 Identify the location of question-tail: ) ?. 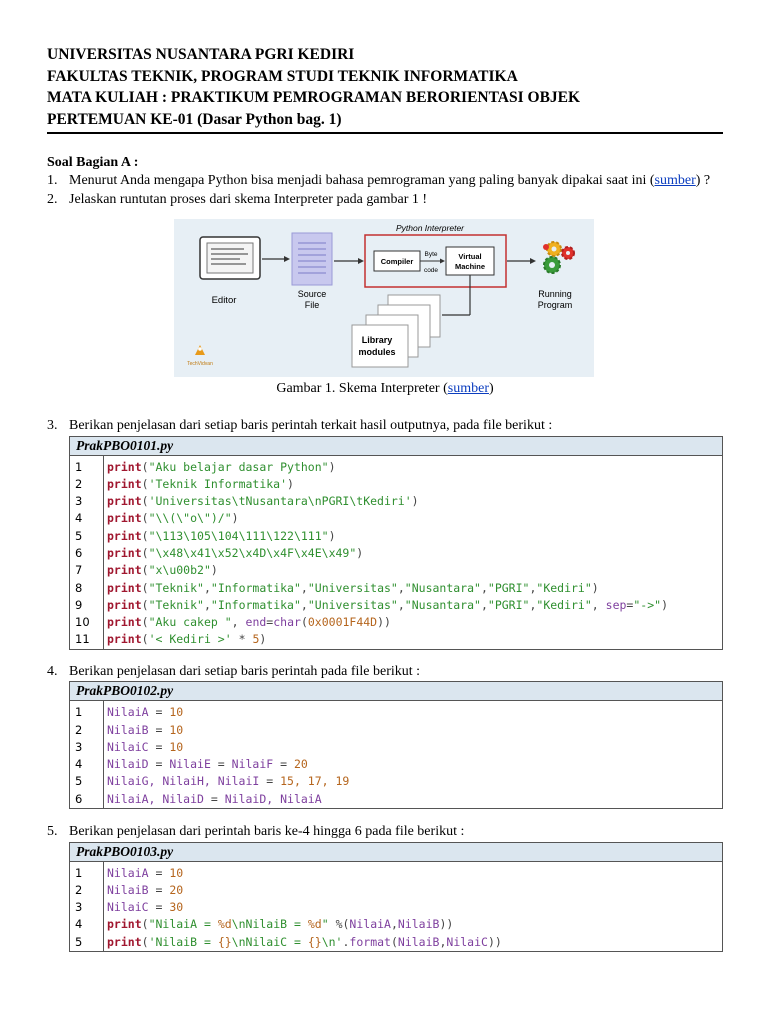
(703, 180).